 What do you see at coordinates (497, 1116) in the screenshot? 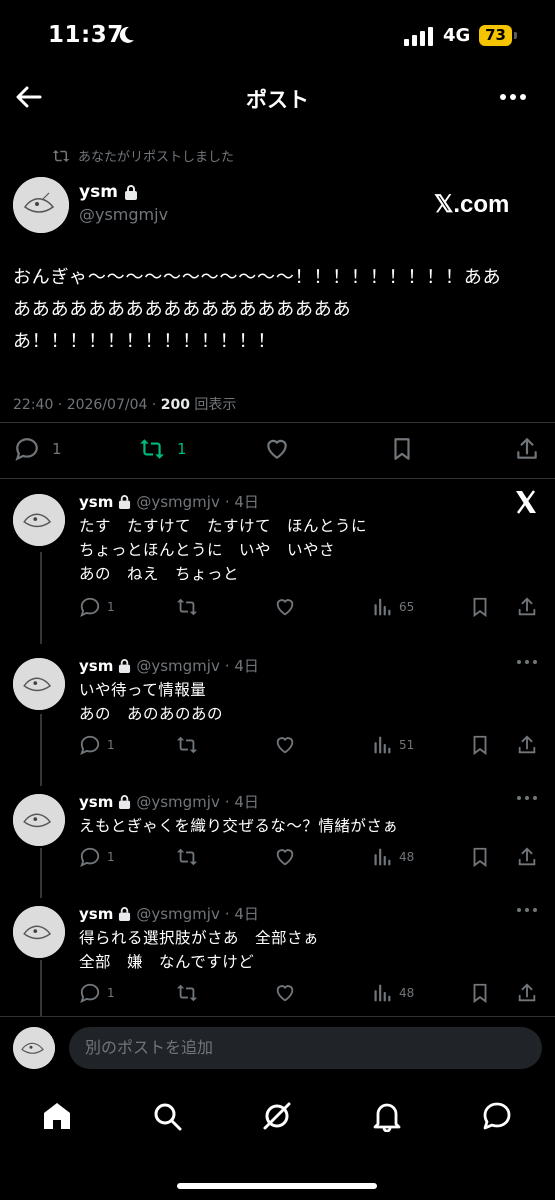
I see `messages-icon` at bounding box center [497, 1116].